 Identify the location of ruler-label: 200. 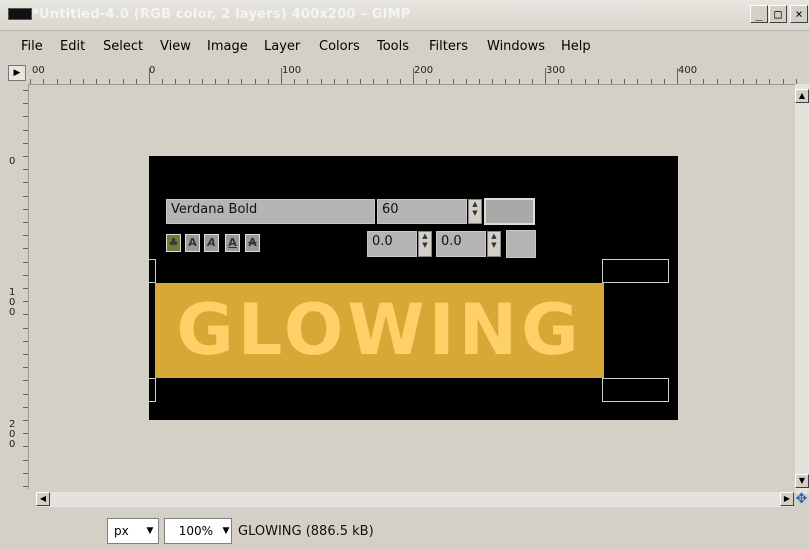
(424, 70).